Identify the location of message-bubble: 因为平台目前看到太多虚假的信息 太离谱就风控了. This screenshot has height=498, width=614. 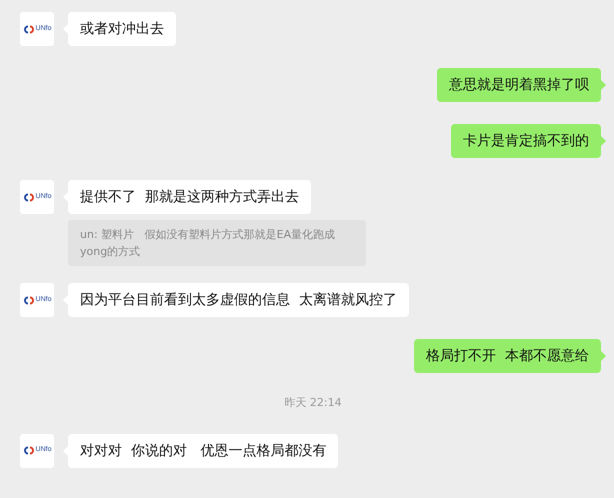
(238, 300).